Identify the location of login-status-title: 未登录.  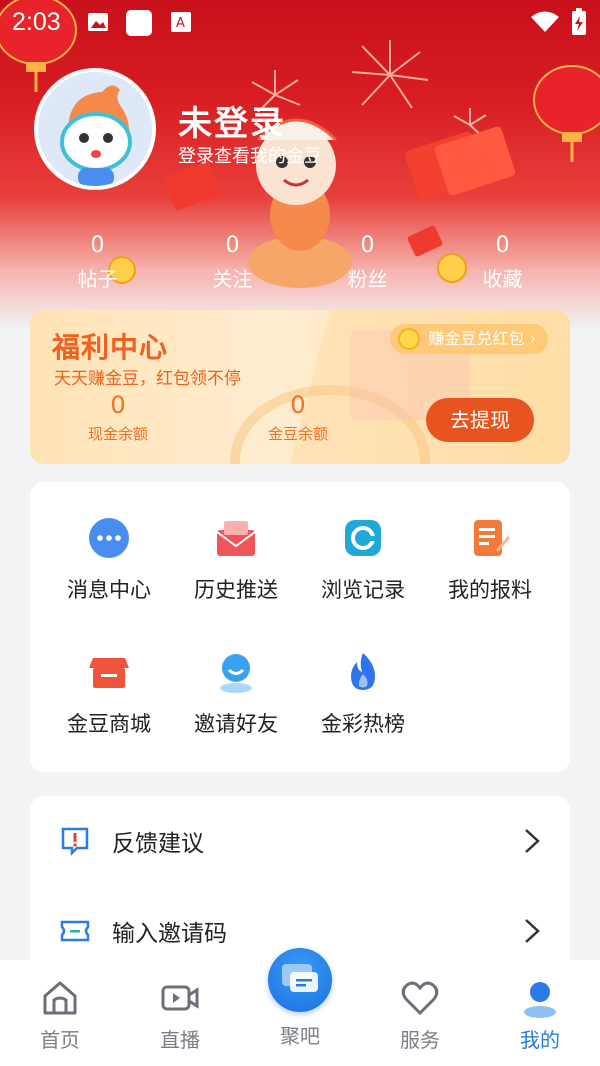
(232, 120).